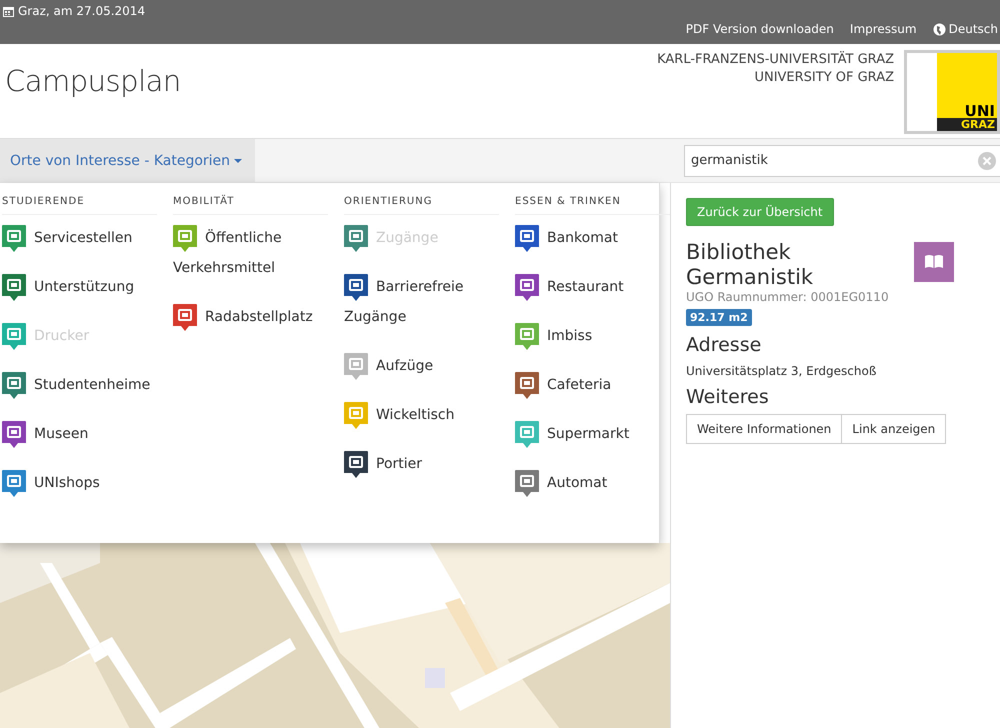 This screenshot has width=1000, height=728. Describe the element at coordinates (728, 397) in the screenshot. I see `section-heading: Weiteres` at that location.